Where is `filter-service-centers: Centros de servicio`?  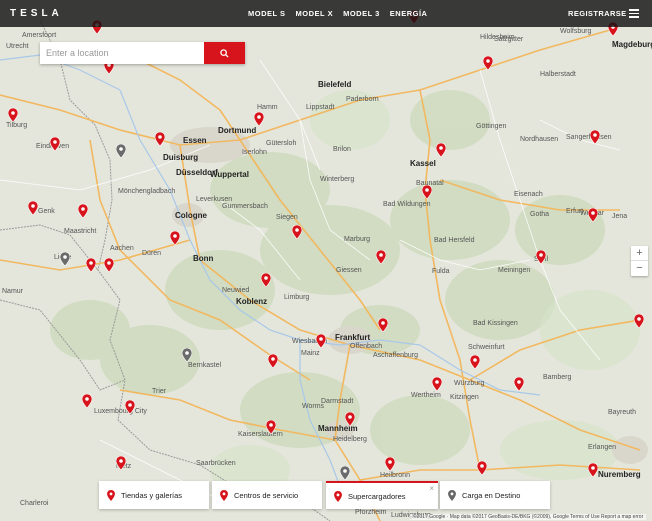
filter-service-centers: Centros de servicio is located at coordinates (267, 495).